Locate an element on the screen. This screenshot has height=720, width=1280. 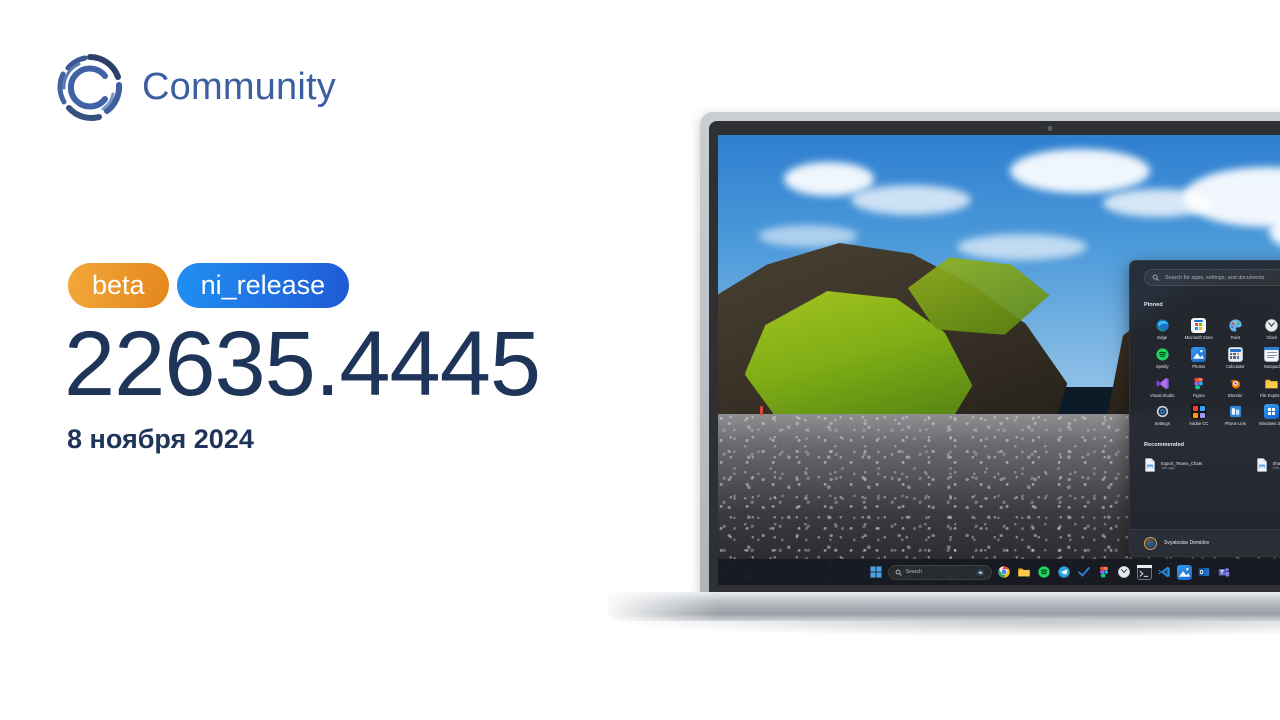
pinned-app-label: Spotify is located at coordinates (1162, 366).